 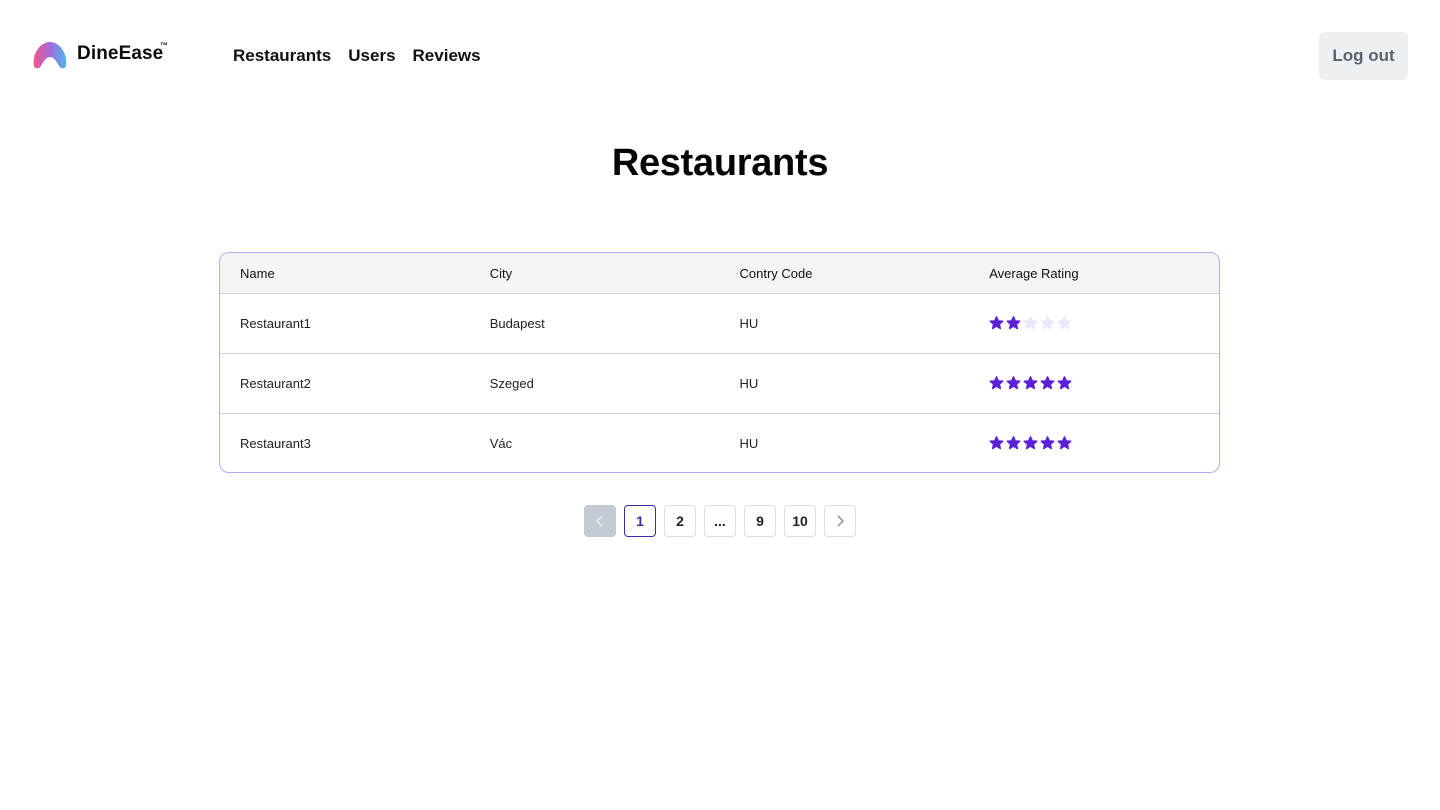 I want to click on restaurant-city: Vác, so click(x=501, y=443).